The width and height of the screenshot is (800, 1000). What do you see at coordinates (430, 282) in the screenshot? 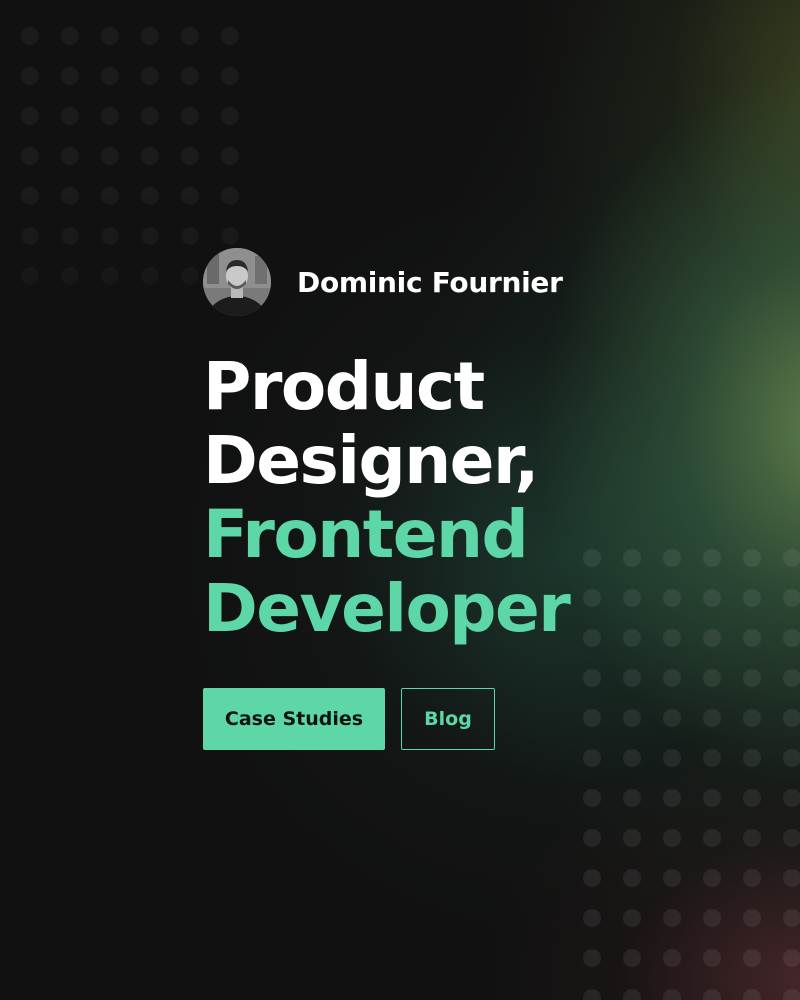
I see `profile-name: Dominic Fournier` at bounding box center [430, 282].